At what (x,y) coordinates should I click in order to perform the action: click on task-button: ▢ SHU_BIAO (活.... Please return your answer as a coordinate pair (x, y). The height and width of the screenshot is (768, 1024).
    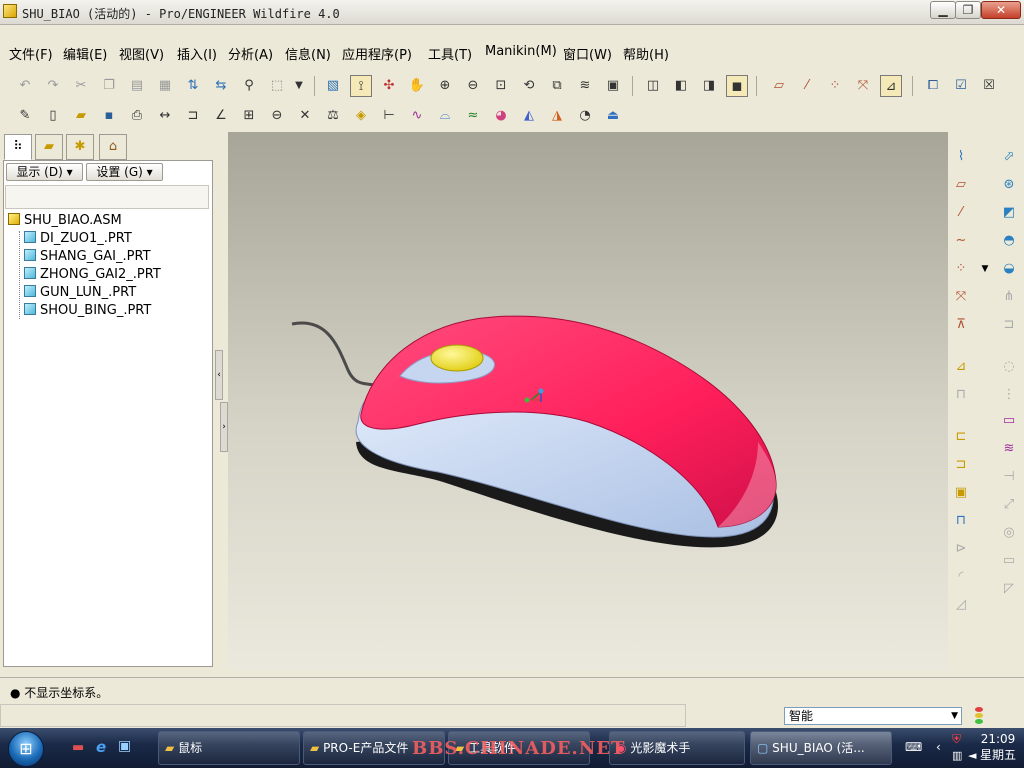
    Looking at the image, I should click on (821, 748).